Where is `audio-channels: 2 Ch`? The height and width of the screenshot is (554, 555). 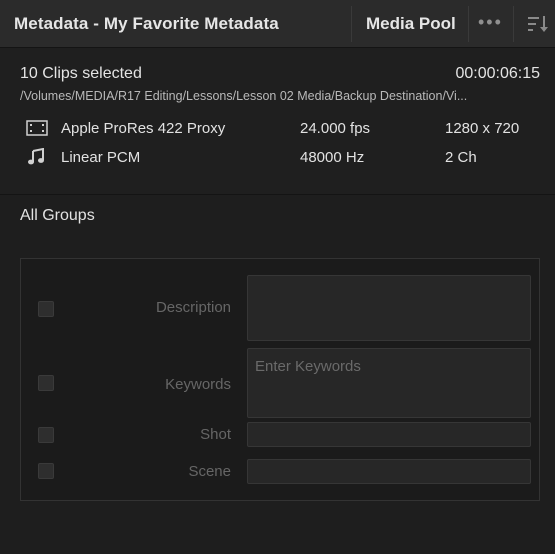 audio-channels: 2 Ch is located at coordinates (461, 157).